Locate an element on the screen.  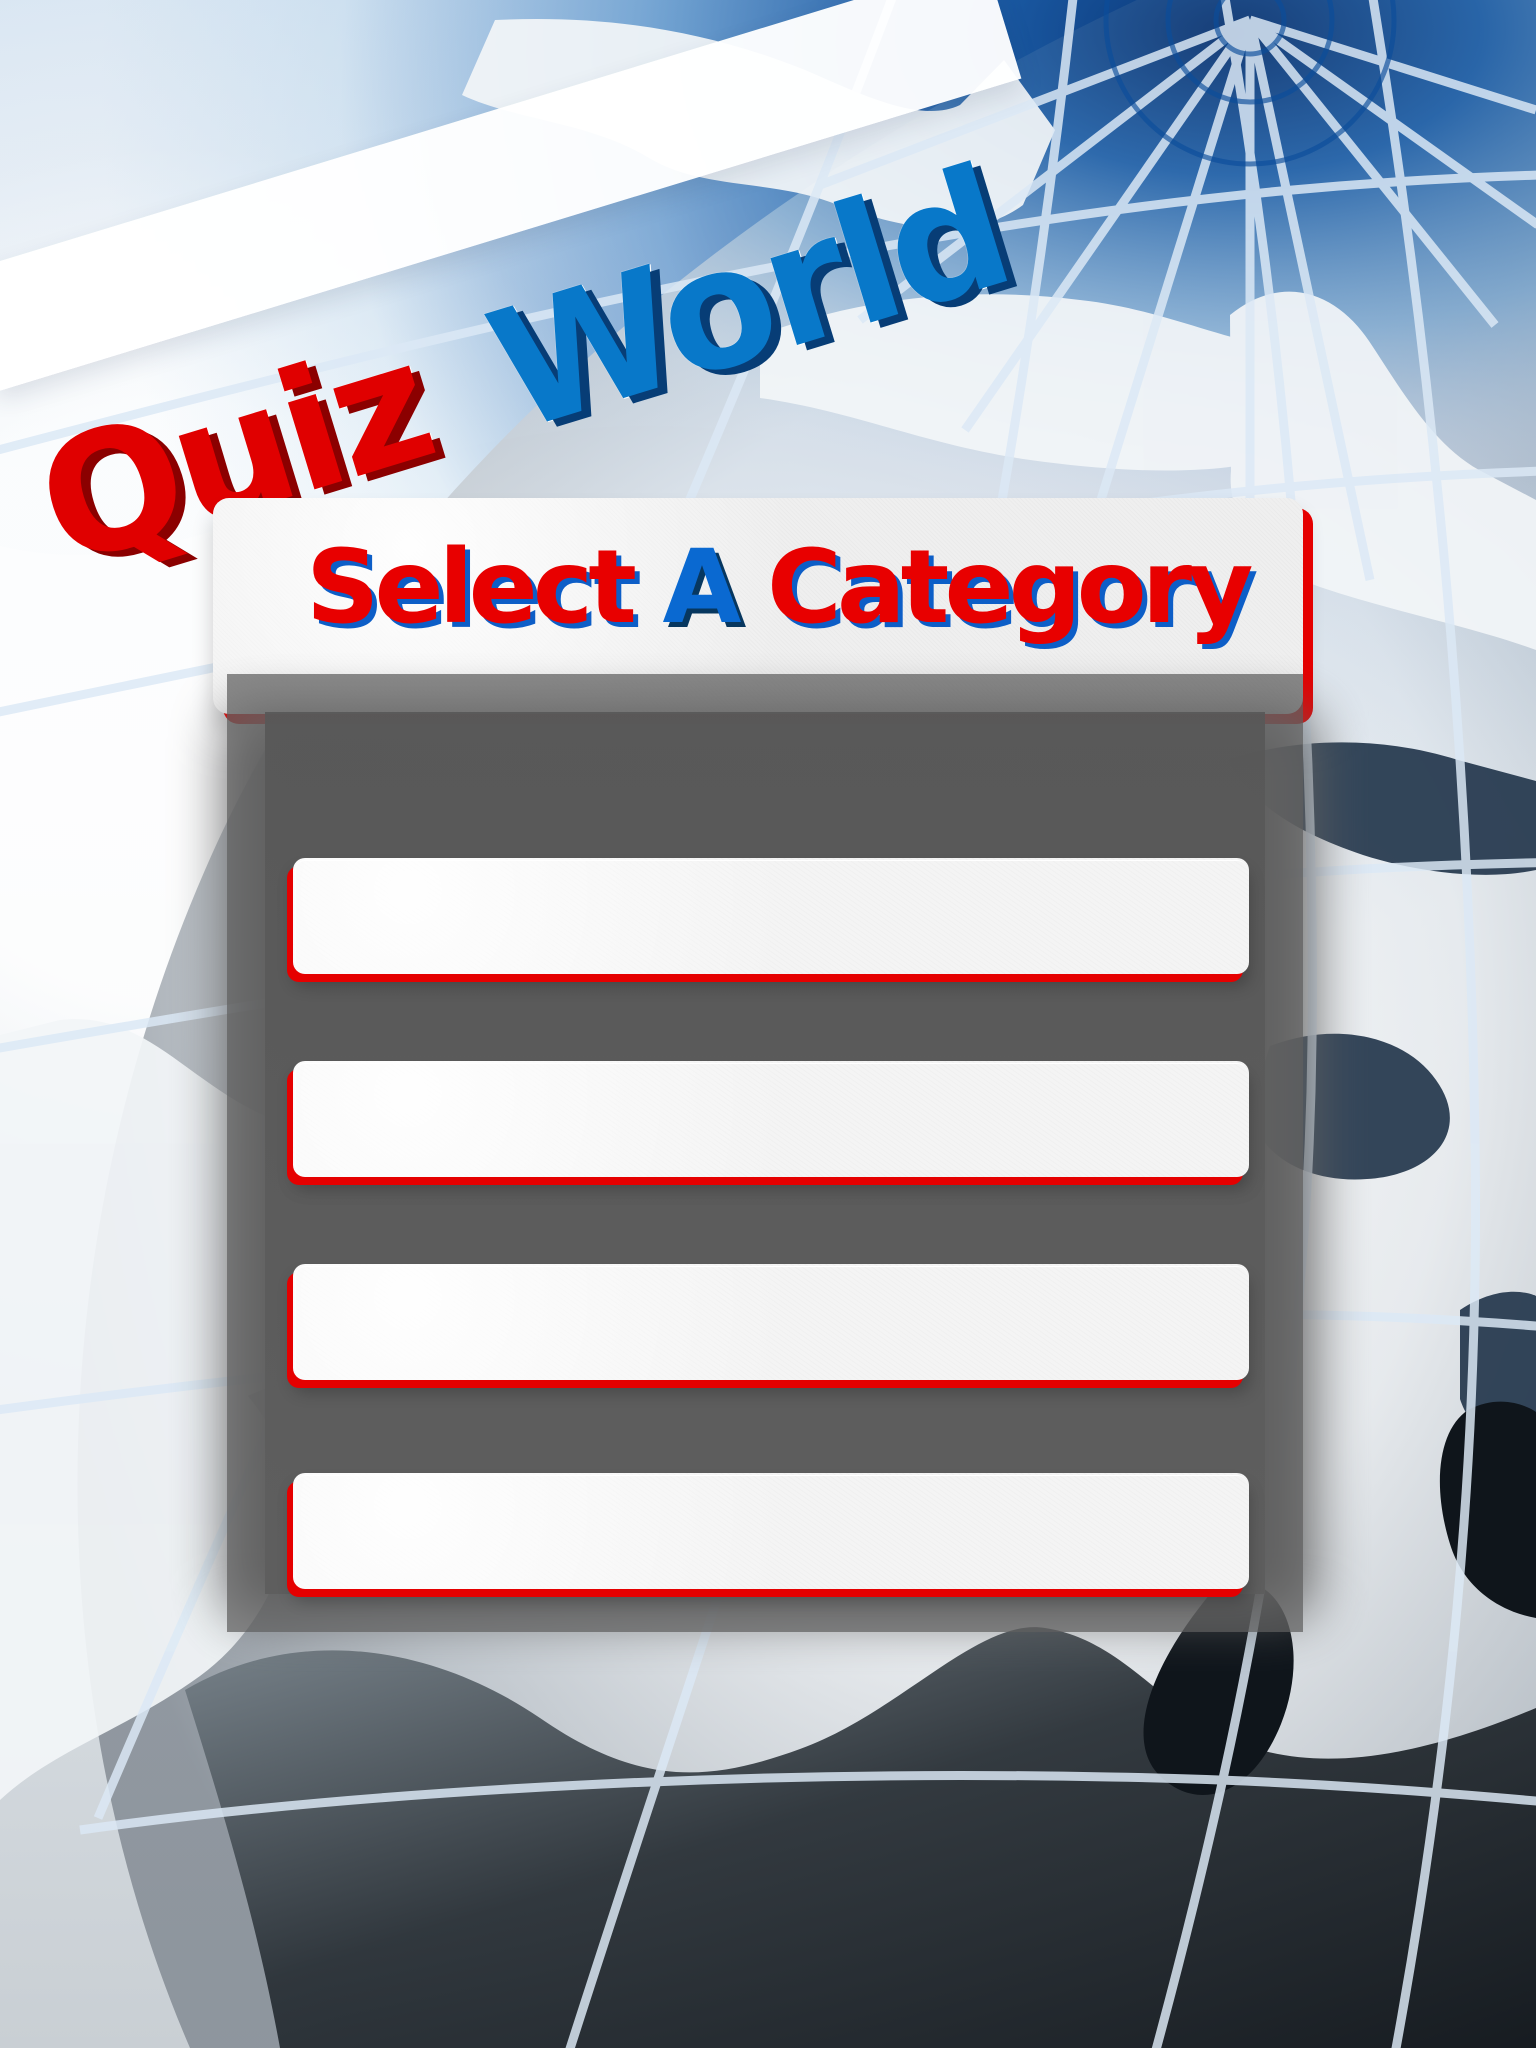
category-header-card: Select A Category is located at coordinates (758, 606).